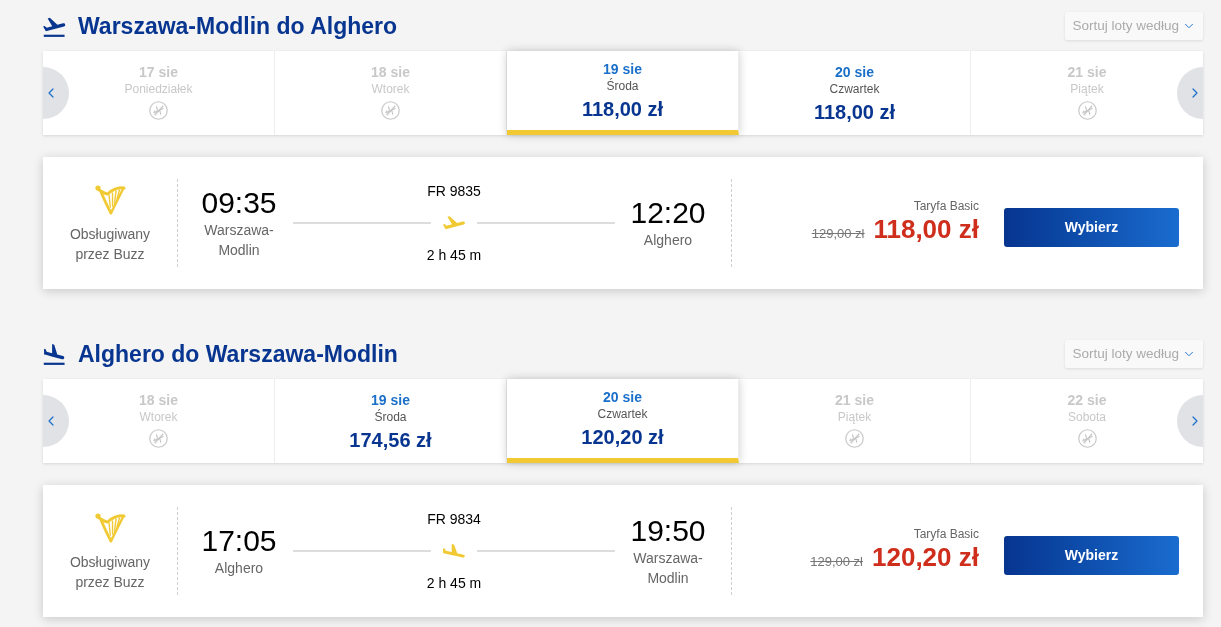 This screenshot has width=1221, height=627. I want to click on route-title: Alghero do Warszawa-Modlin, so click(238, 354).